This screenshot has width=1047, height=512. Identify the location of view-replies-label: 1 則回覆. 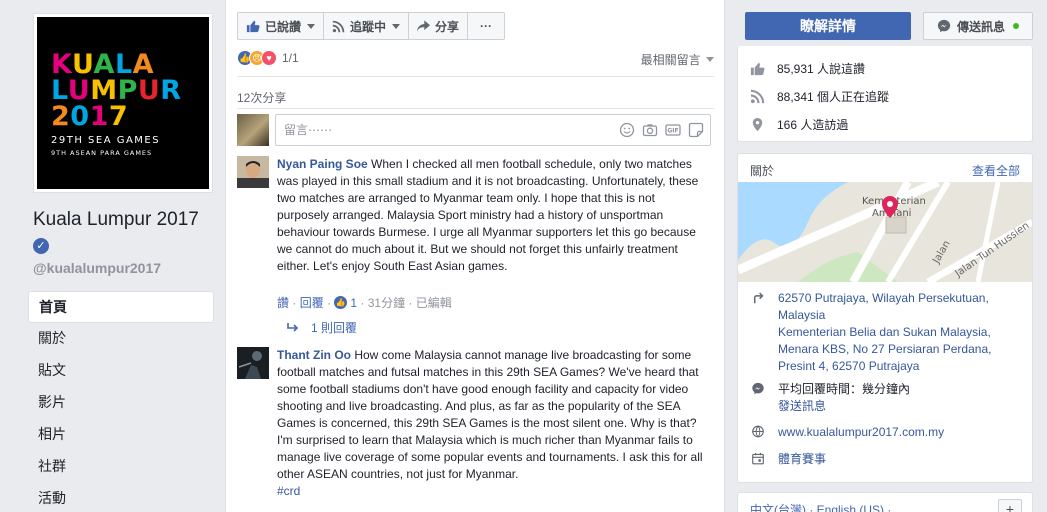
(334, 328).